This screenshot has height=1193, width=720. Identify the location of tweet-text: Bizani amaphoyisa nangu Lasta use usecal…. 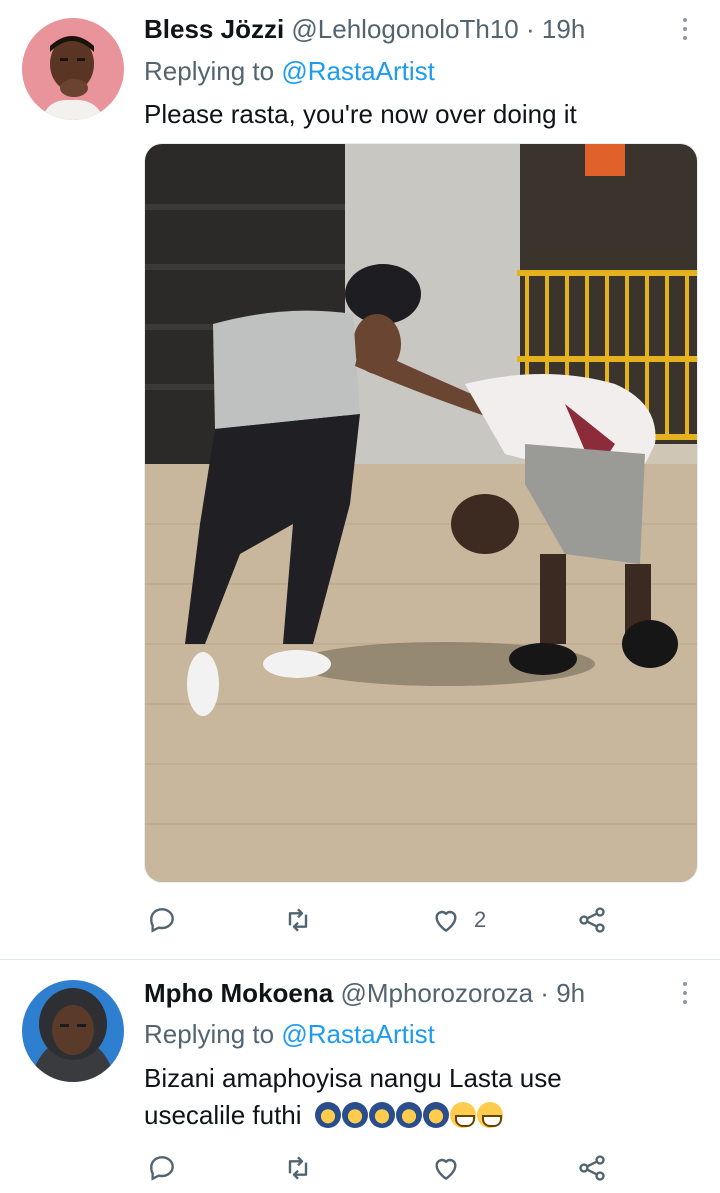
(414, 1097).